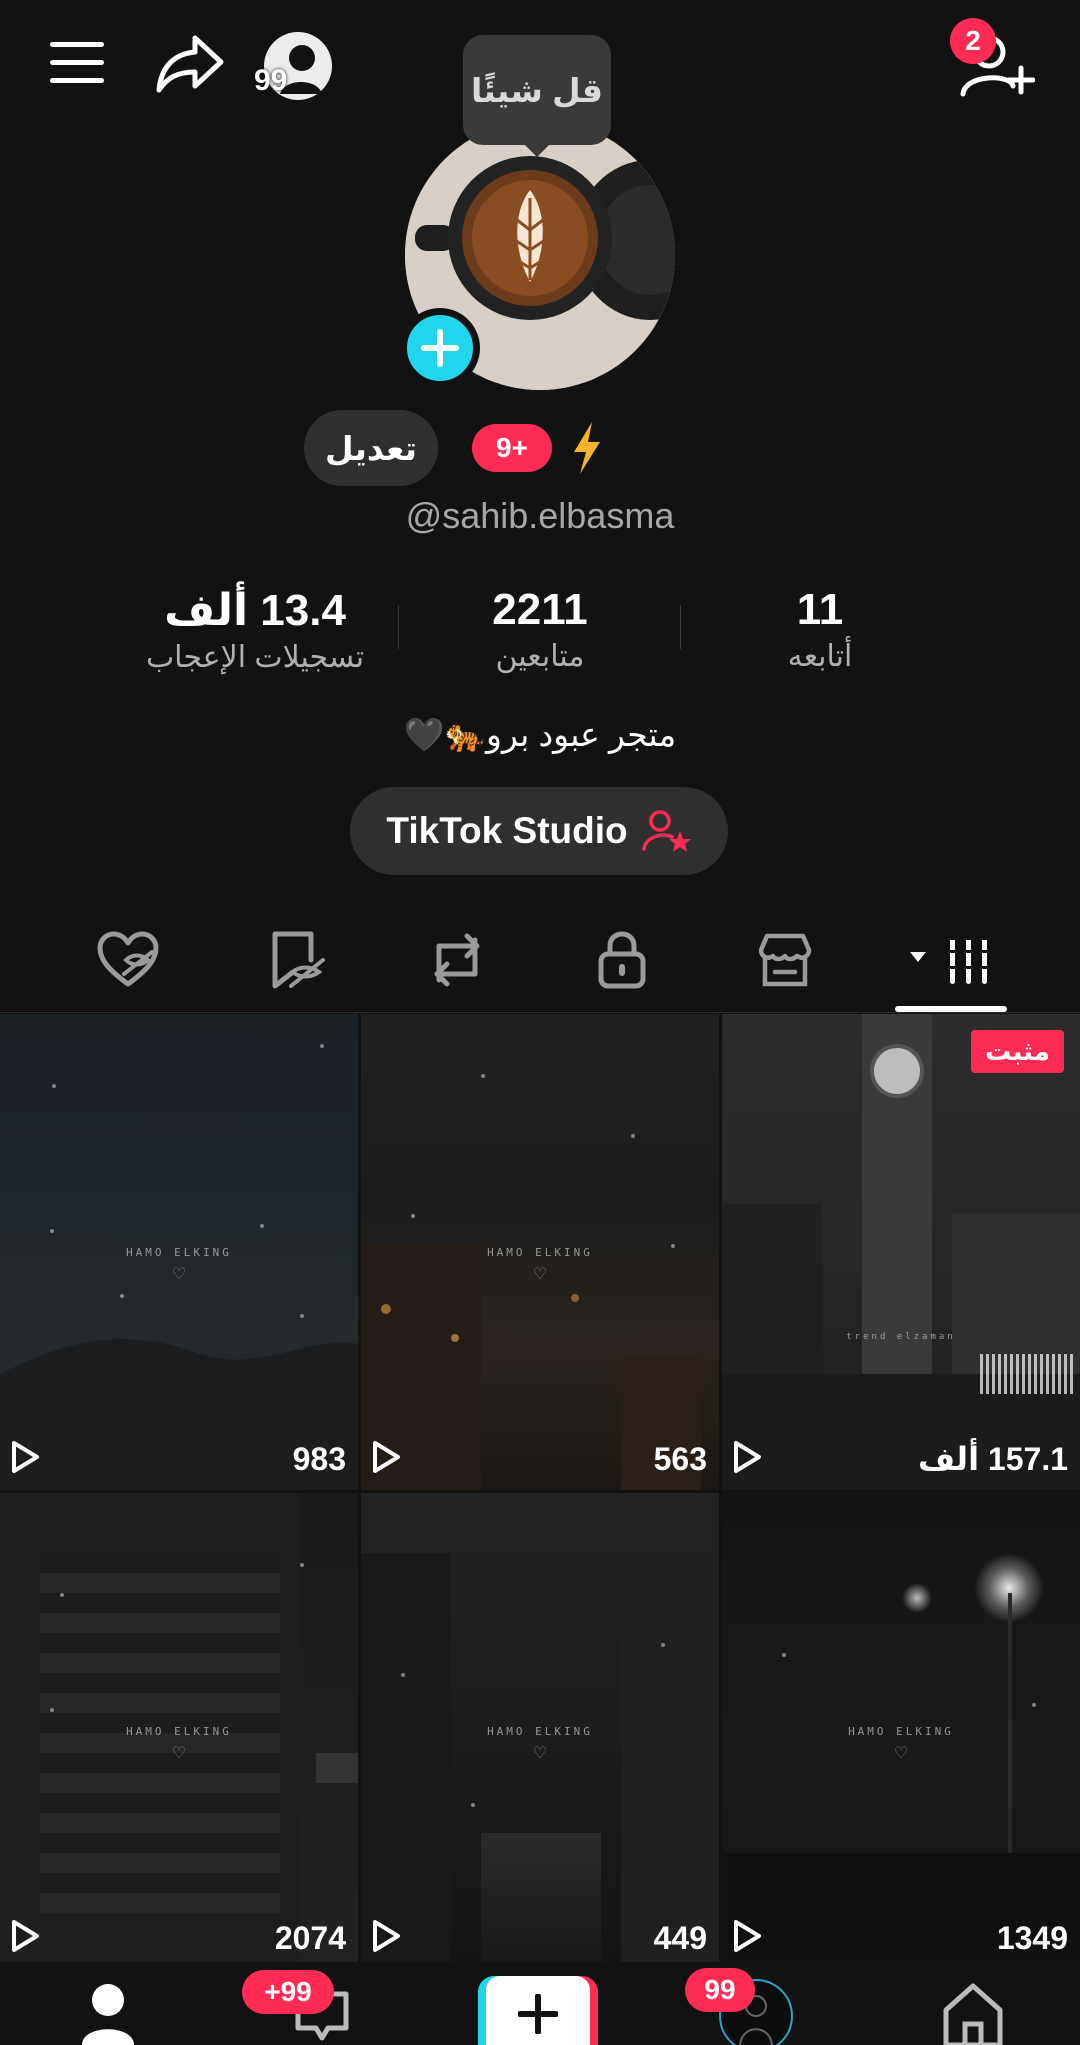 This screenshot has height=2045, width=1080. What do you see at coordinates (666, 831) in the screenshot?
I see `creator-star-icon` at bounding box center [666, 831].